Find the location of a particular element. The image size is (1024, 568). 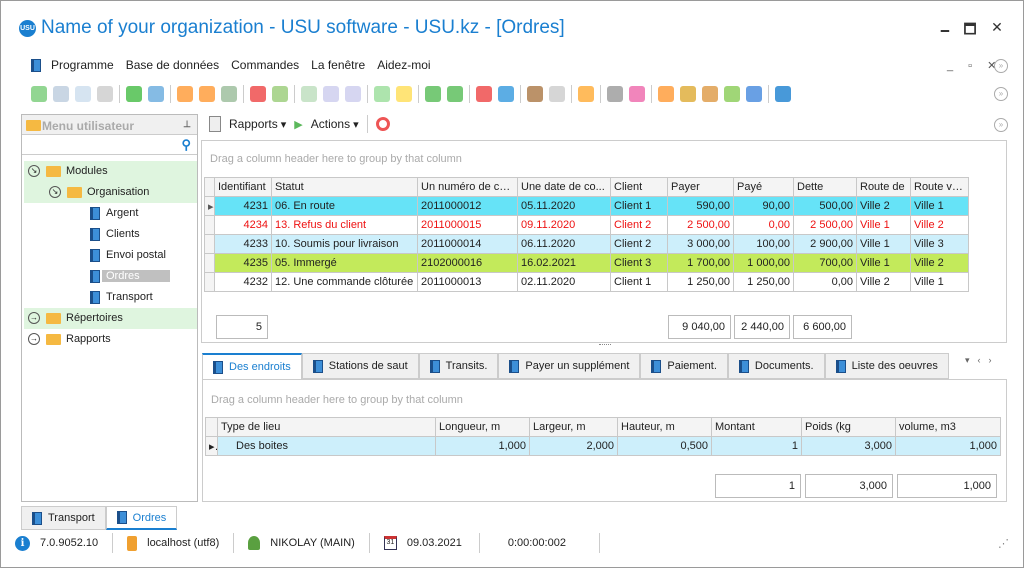

window-tab-ordres: Ordres is located at coordinates (141, 518).